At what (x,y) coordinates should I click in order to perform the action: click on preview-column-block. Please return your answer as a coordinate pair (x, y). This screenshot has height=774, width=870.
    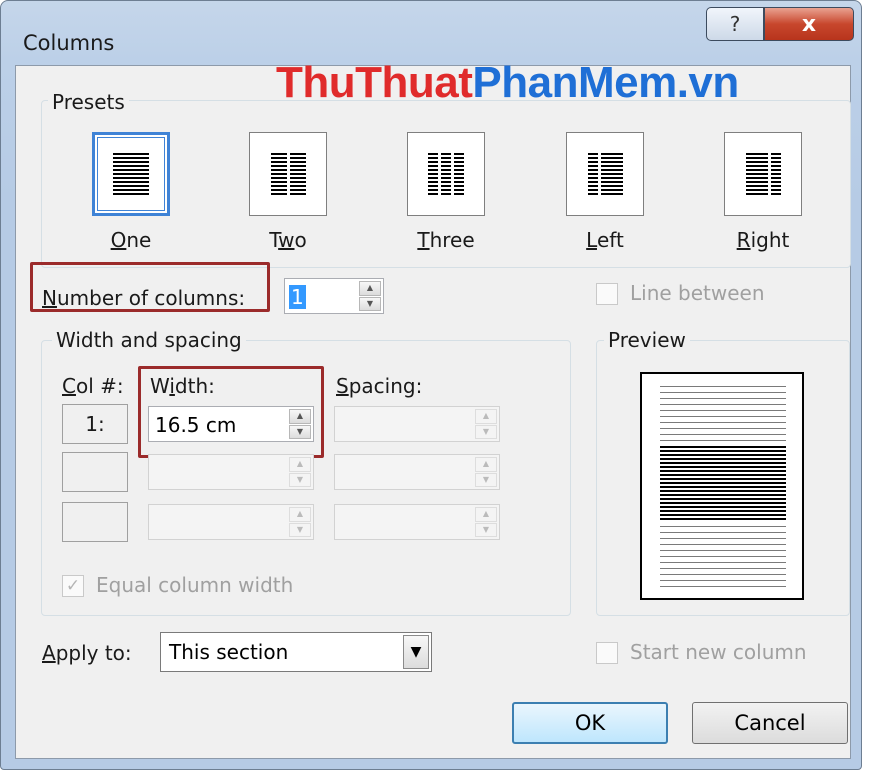
    Looking at the image, I should click on (723, 483).